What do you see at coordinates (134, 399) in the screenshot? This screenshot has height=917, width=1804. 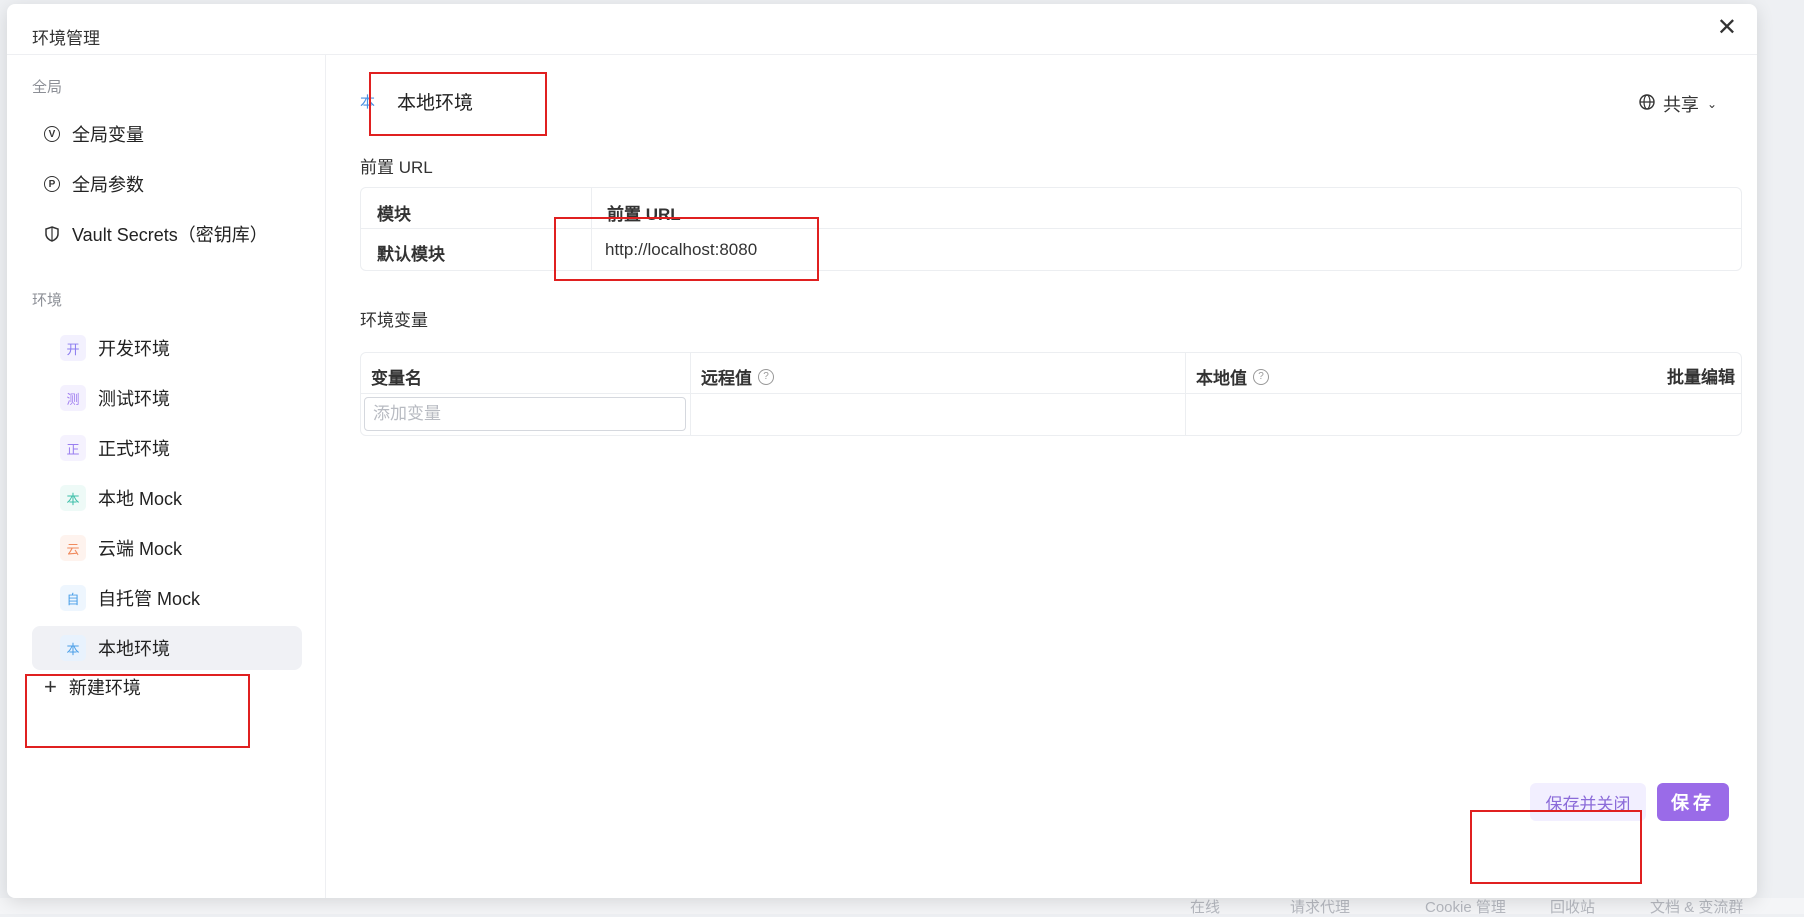 I see `sidebar-item-label: 测试环境` at bounding box center [134, 399].